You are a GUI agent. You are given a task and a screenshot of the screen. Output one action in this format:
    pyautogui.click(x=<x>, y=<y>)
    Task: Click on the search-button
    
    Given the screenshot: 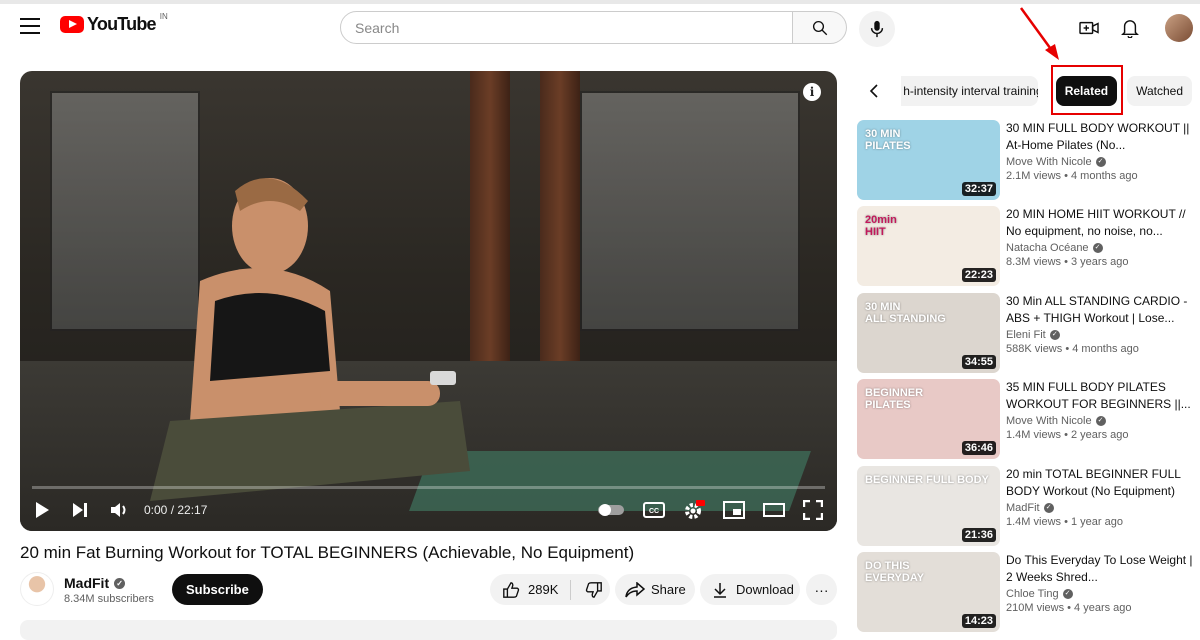 What is the action you would take?
    pyautogui.click(x=820, y=27)
    